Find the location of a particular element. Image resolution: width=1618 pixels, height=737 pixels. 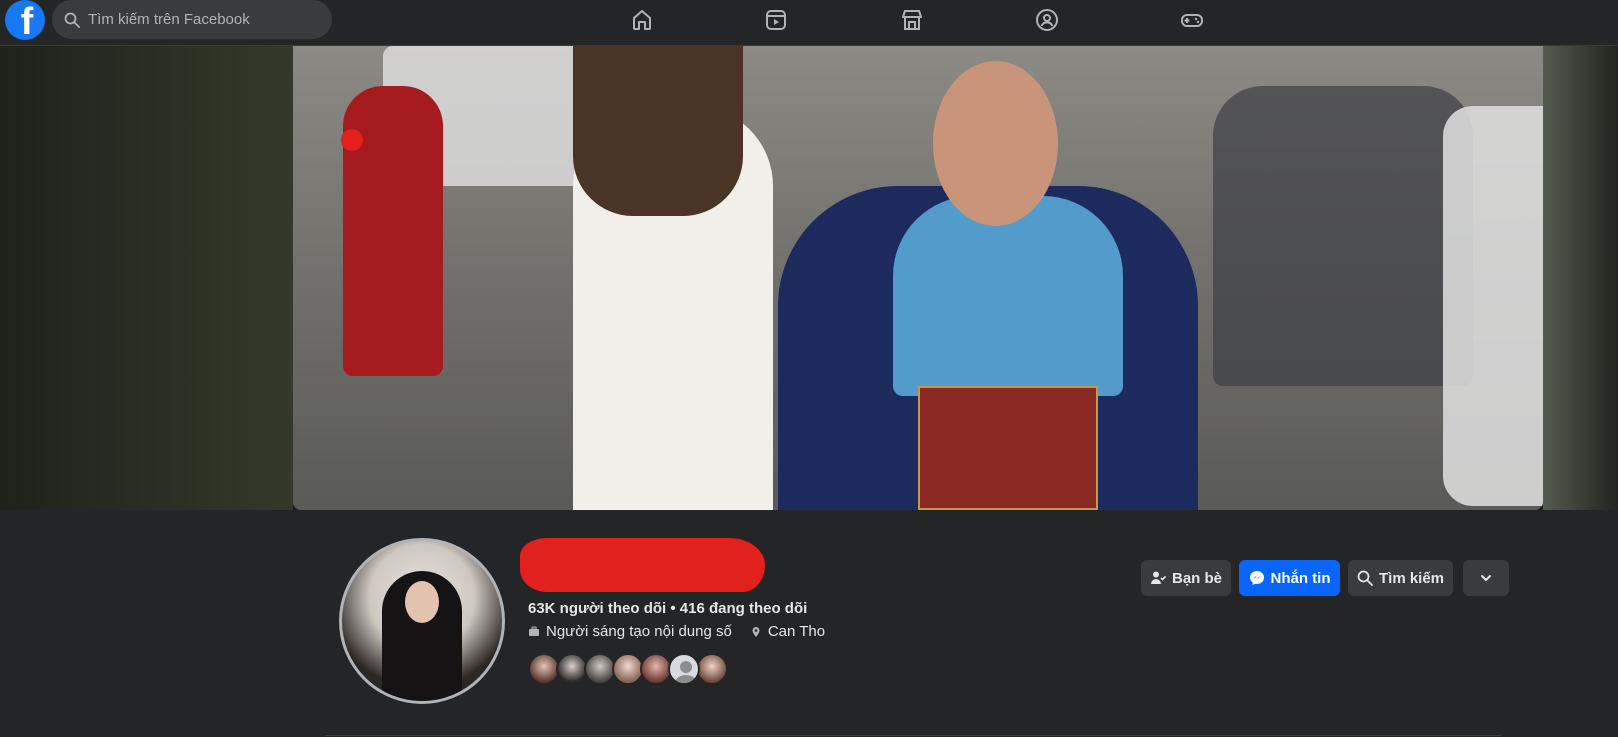

cover-red-dot is located at coordinates (352, 140).